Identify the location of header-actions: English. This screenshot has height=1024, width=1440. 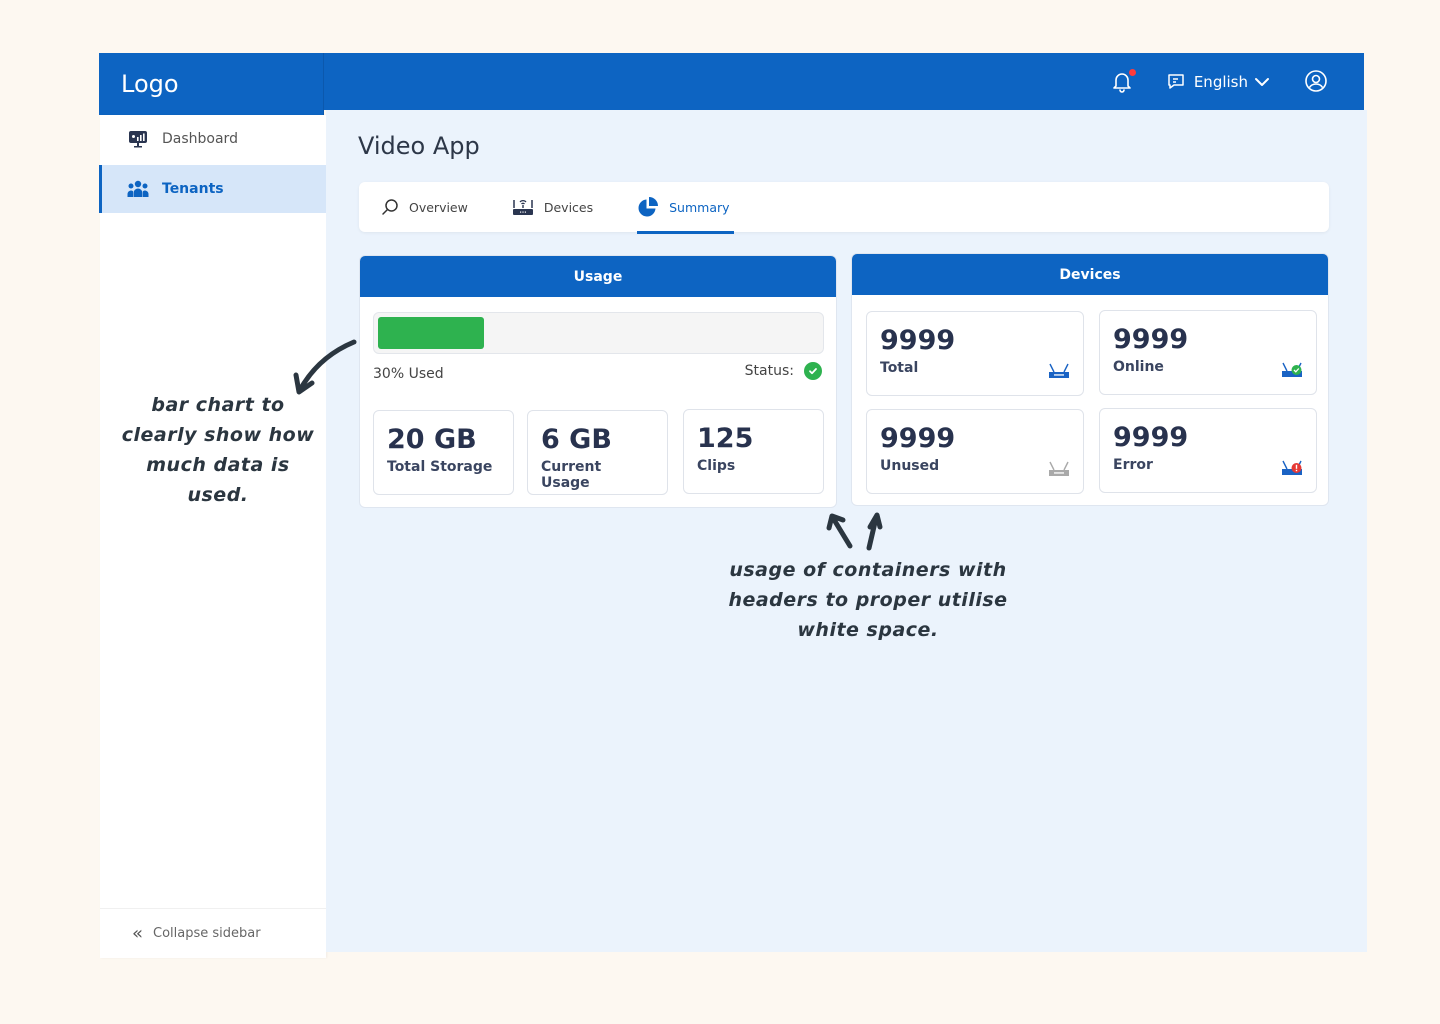
(1220, 81).